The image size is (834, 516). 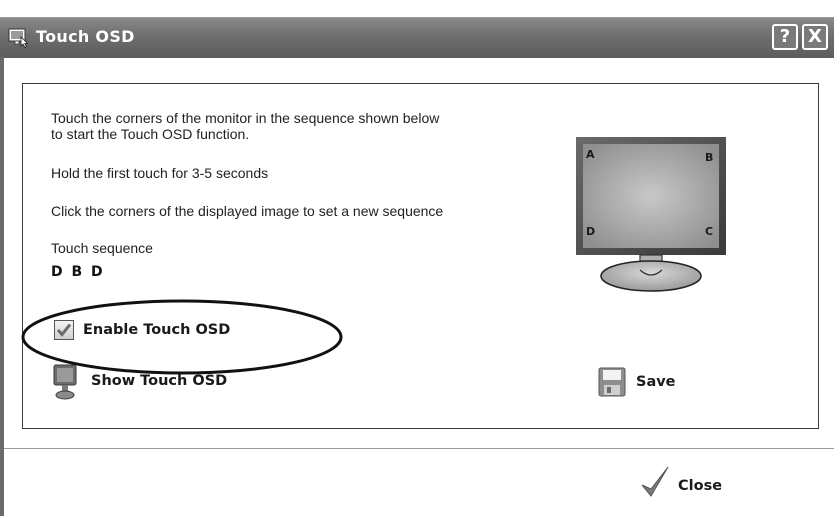 What do you see at coordinates (159, 381) in the screenshot?
I see `show-touch-osd-button: Show Touch OSD` at bounding box center [159, 381].